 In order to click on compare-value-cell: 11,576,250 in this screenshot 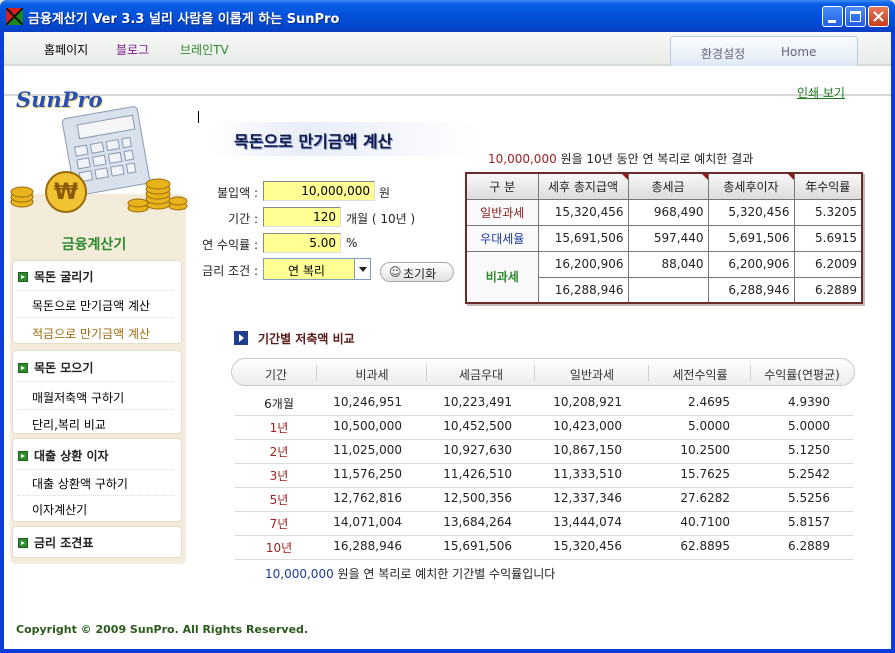, I will do `click(367, 474)`.